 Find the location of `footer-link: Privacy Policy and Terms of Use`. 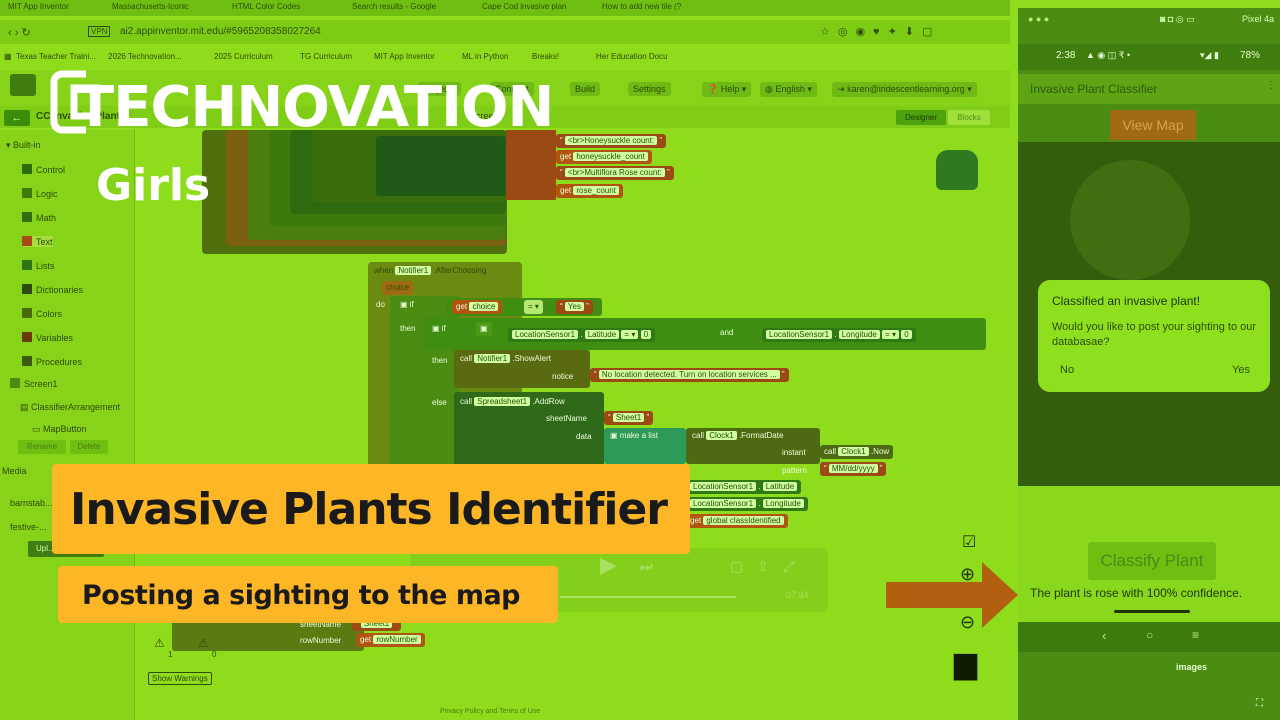

footer-link: Privacy Policy and Terms of Use is located at coordinates (490, 711).